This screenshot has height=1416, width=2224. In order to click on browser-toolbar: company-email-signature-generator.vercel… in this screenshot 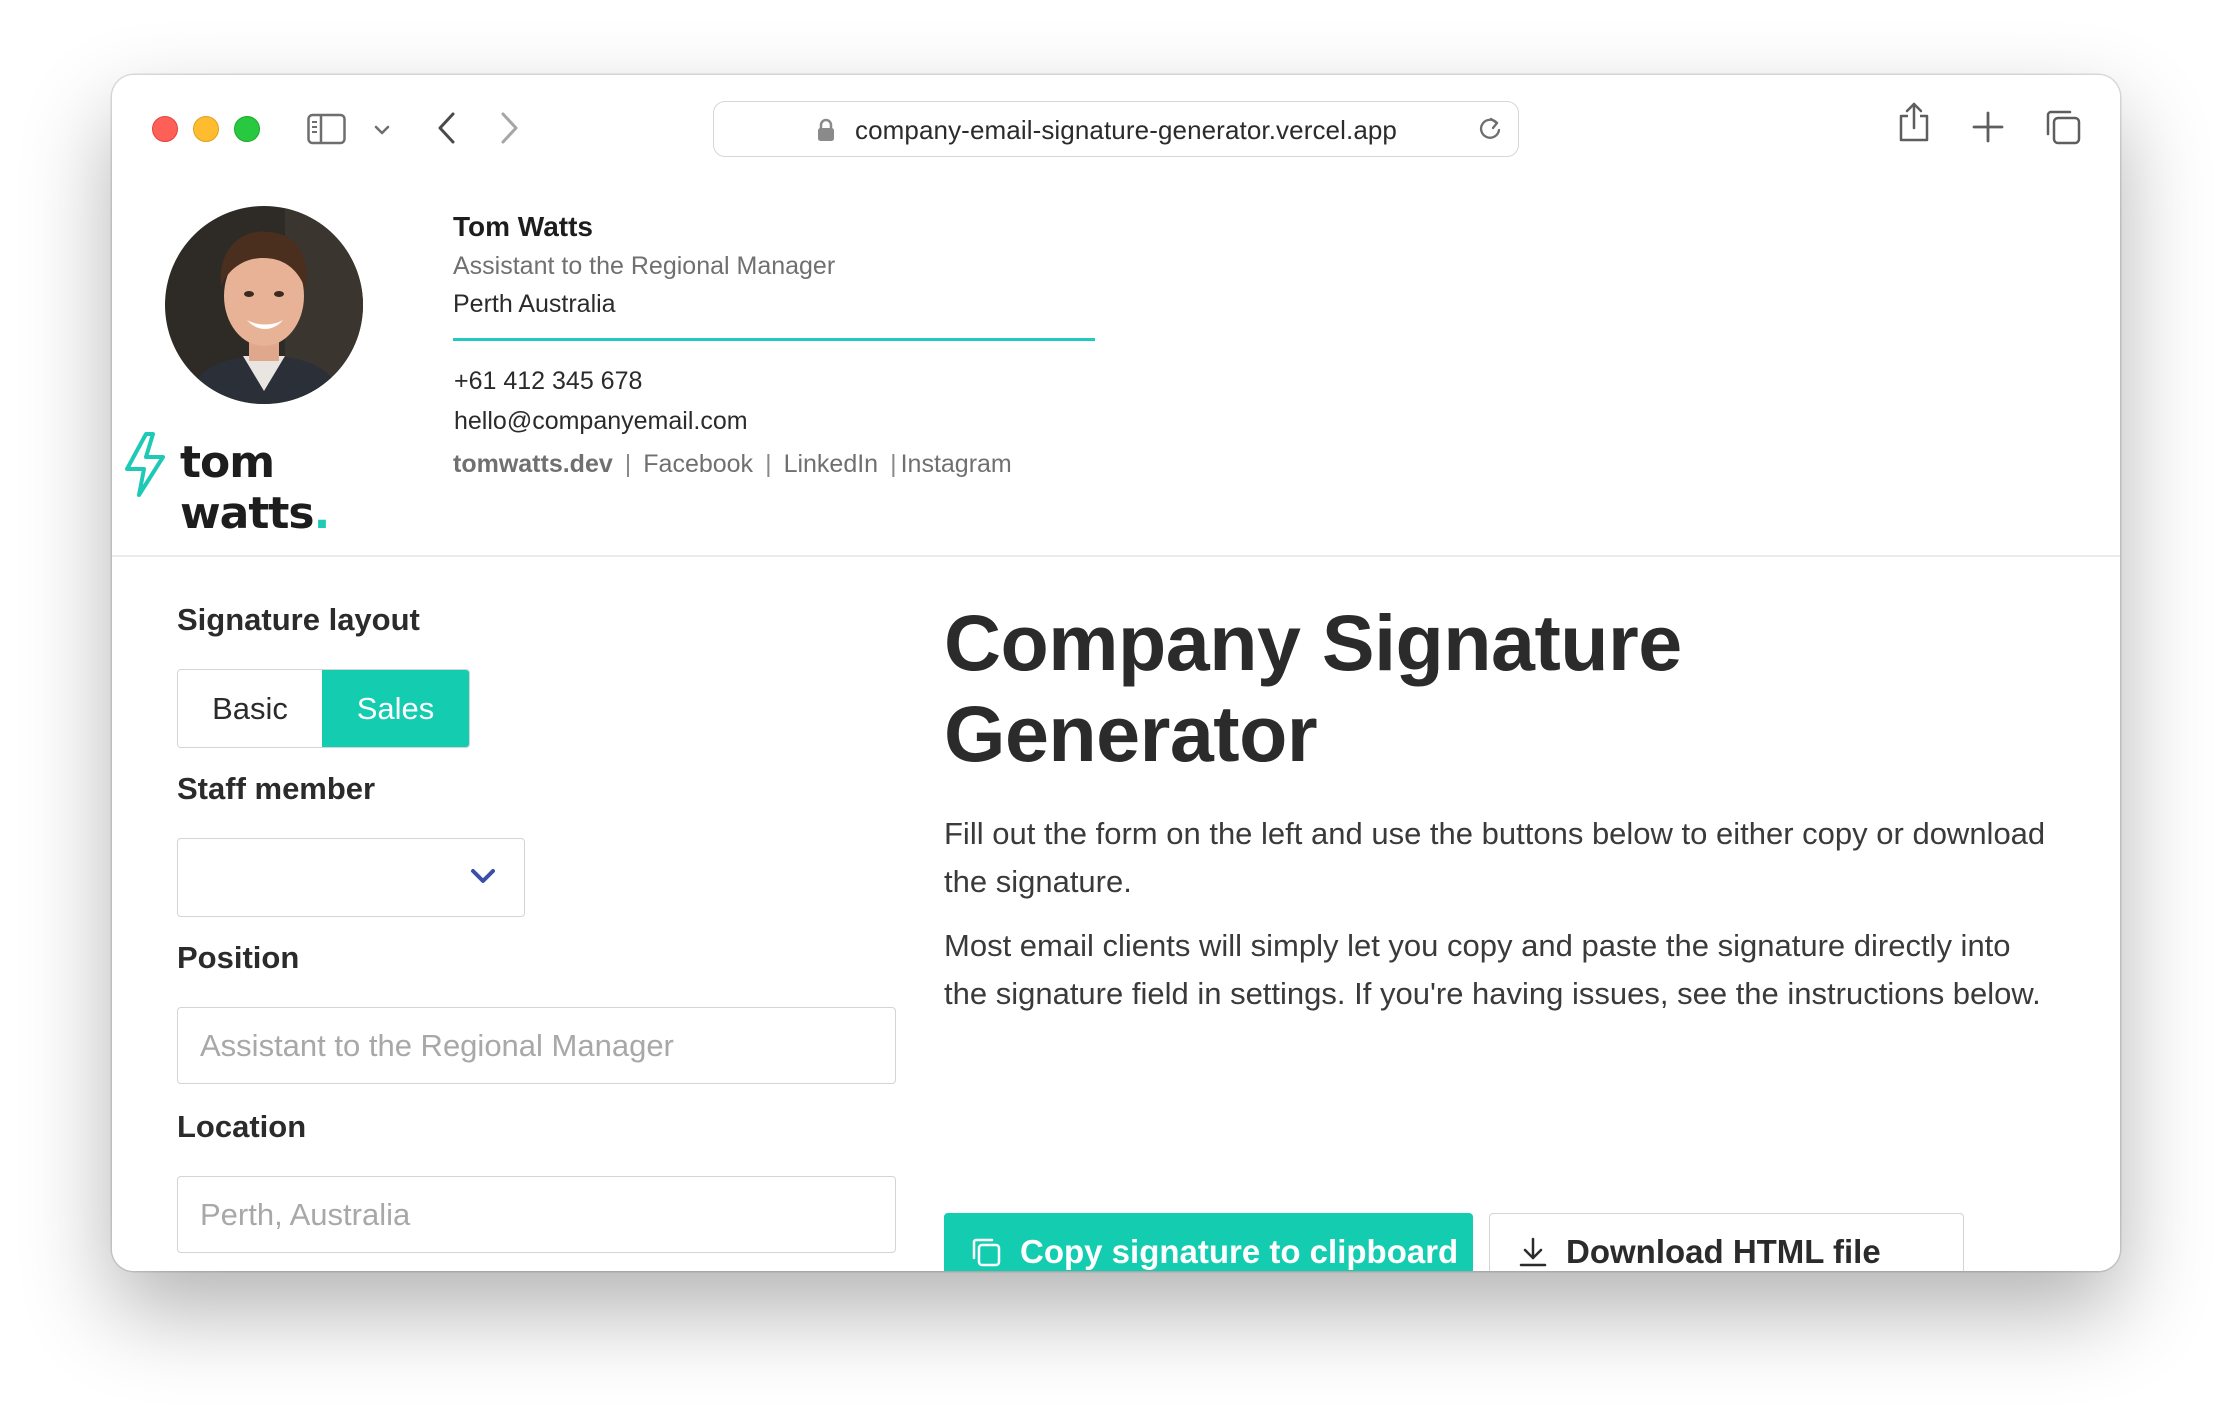, I will do `click(1116, 128)`.